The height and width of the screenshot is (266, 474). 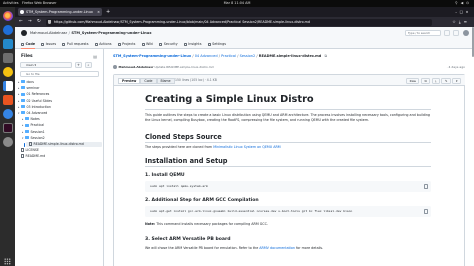 I want to click on system-tray: ⚲ ◀ ⏻, so click(x=462, y=3).